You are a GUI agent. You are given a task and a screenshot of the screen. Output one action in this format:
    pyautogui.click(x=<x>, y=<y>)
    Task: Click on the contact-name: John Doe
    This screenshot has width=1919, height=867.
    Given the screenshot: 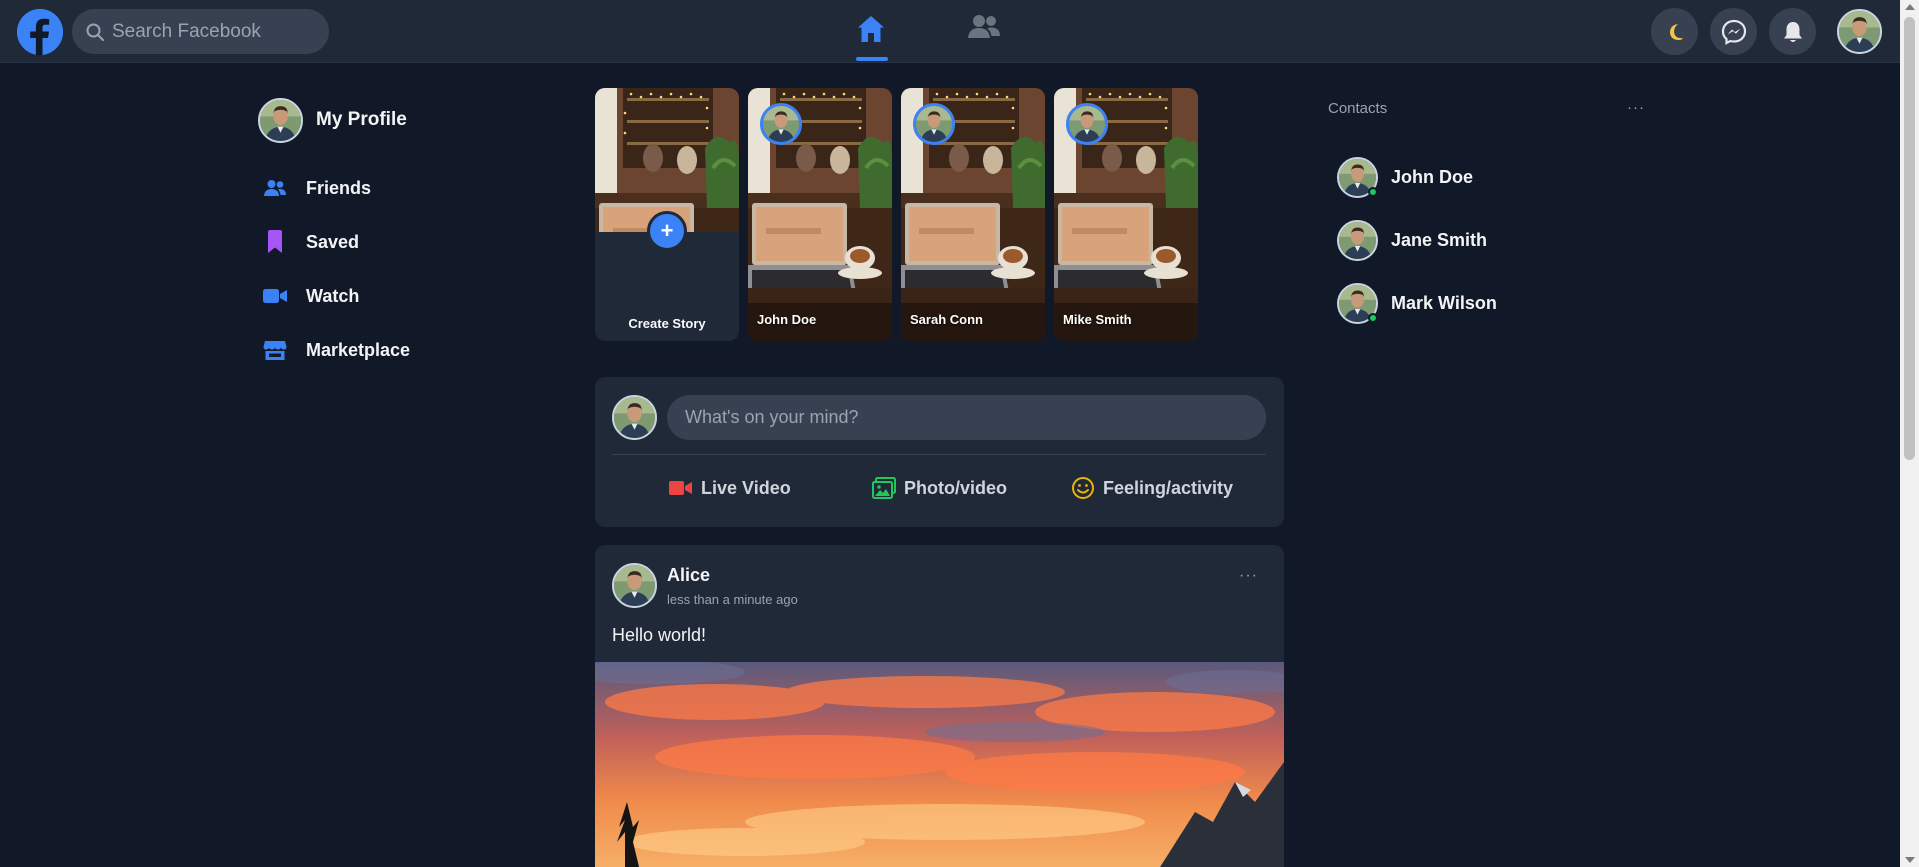 What is the action you would take?
    pyautogui.click(x=1432, y=176)
    